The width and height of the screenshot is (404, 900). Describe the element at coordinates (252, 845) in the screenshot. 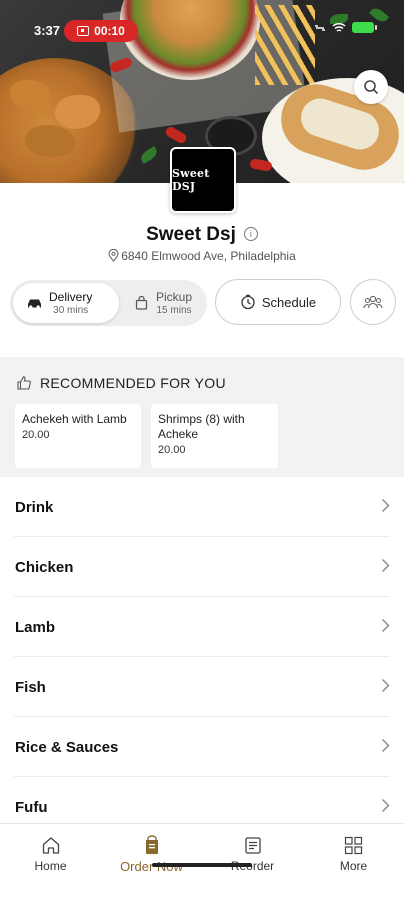

I see `receipt-icon` at that location.